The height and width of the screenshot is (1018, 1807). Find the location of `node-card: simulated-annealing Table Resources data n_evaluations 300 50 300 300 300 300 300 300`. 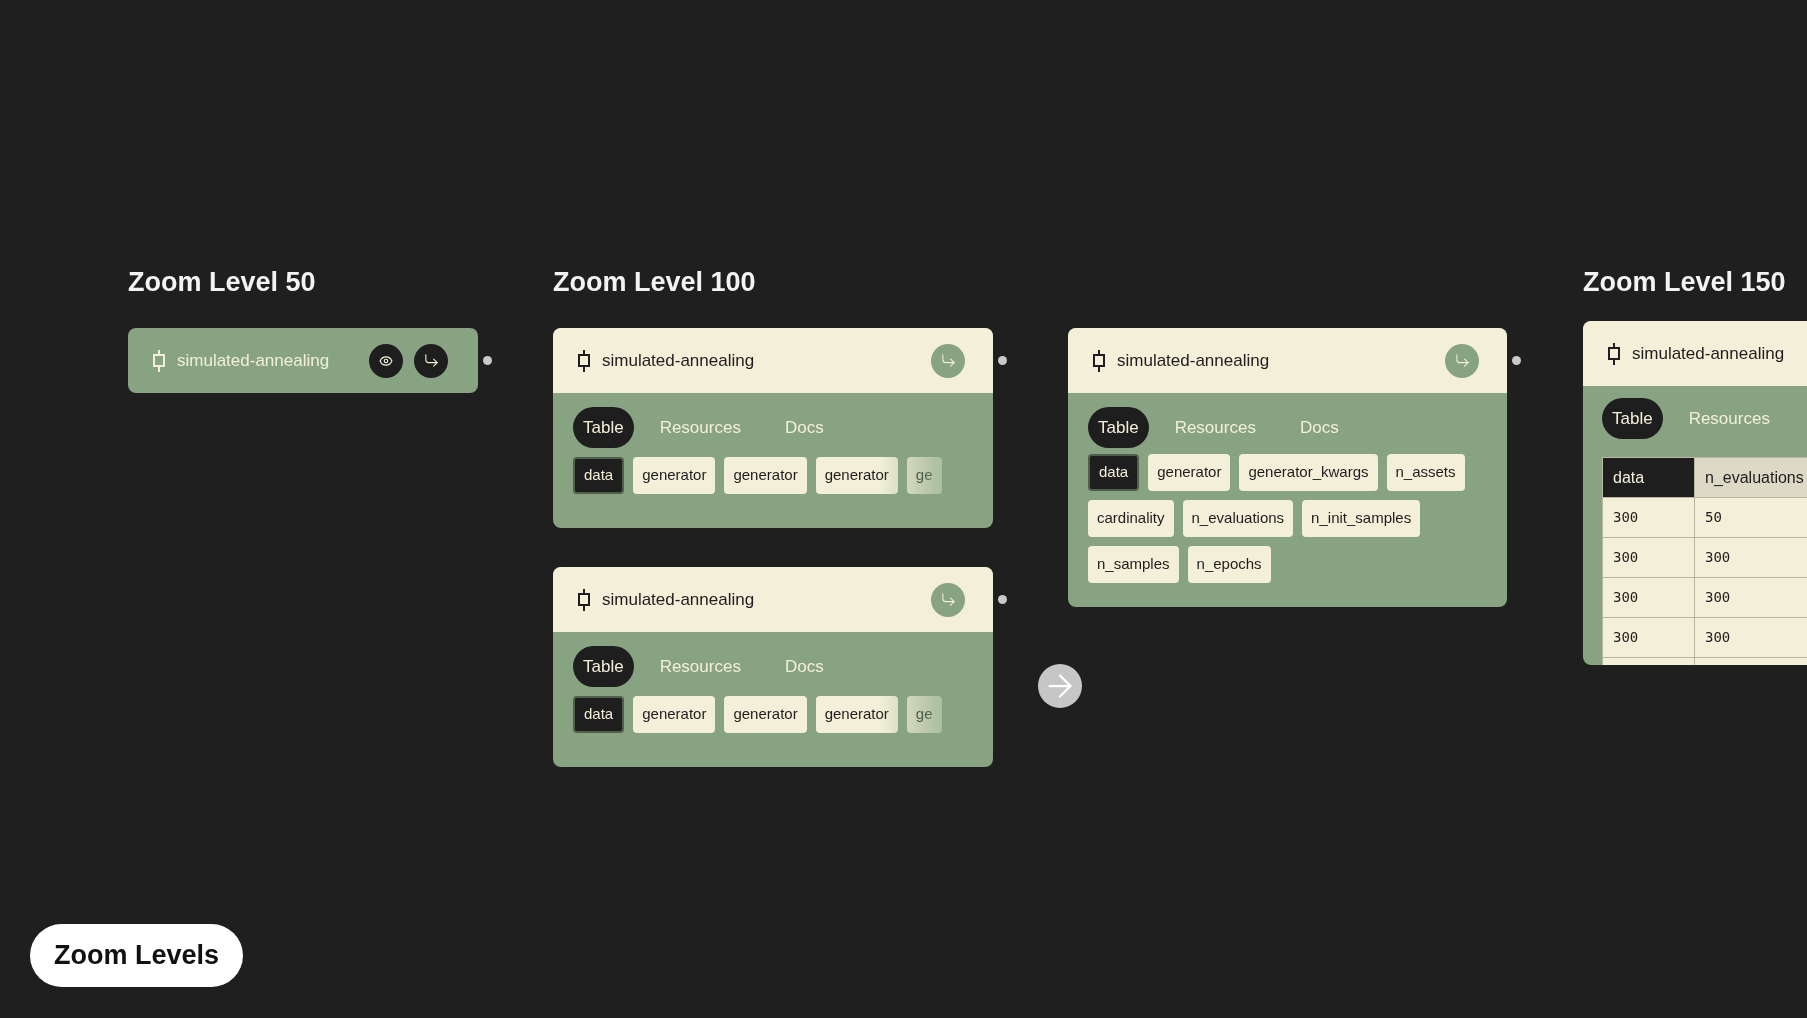

node-card: simulated-annealing Table Resources data n_evaluations 300 50 300 300 300 300 300 300 is located at coordinates (1695, 493).